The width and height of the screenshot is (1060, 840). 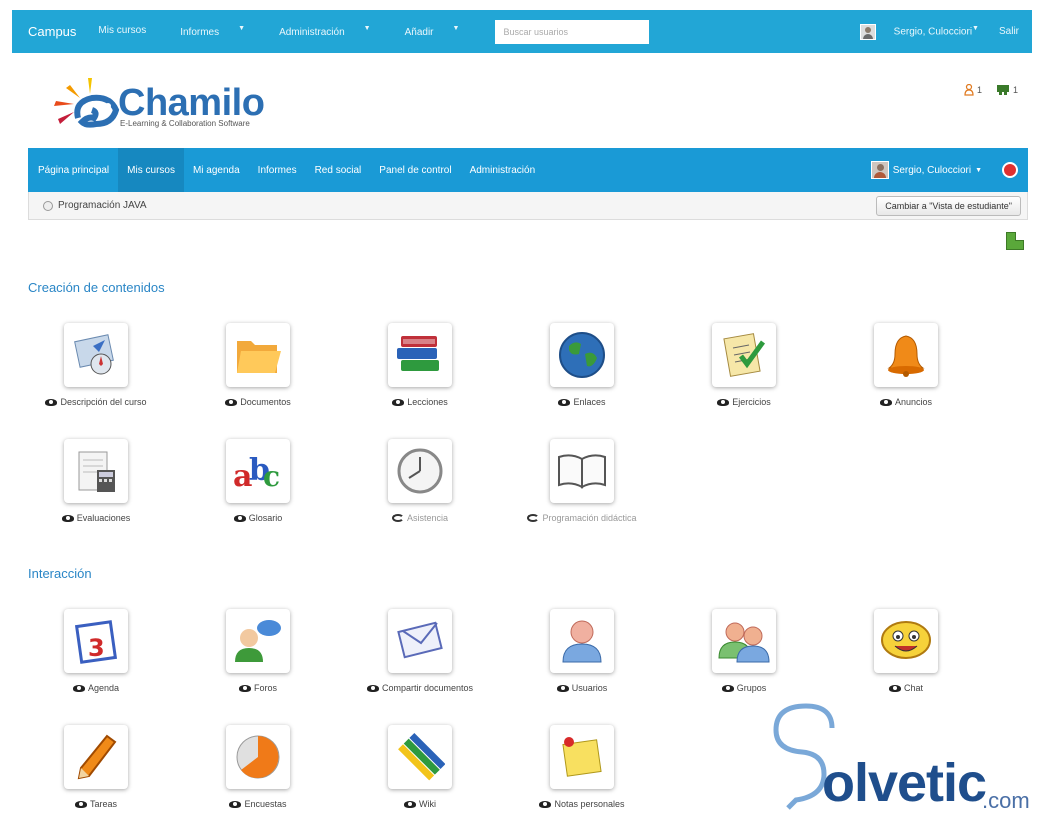 What do you see at coordinates (96, 365) in the screenshot?
I see `tool-descripcion-del-curso: Descripción del curso` at bounding box center [96, 365].